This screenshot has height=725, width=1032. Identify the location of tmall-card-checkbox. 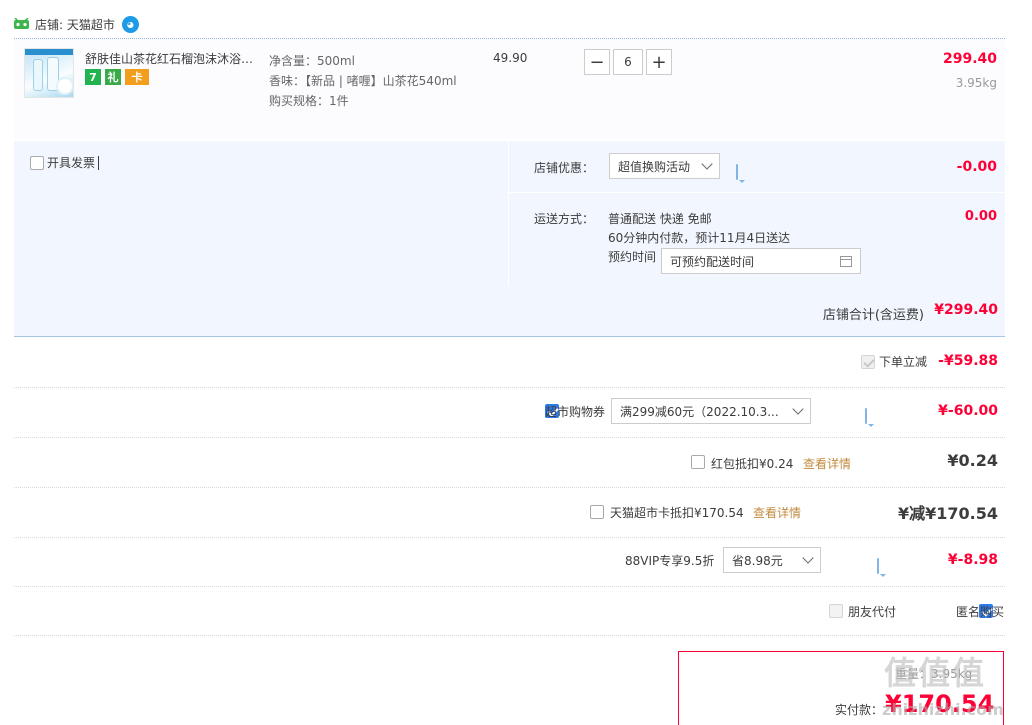
(597, 512).